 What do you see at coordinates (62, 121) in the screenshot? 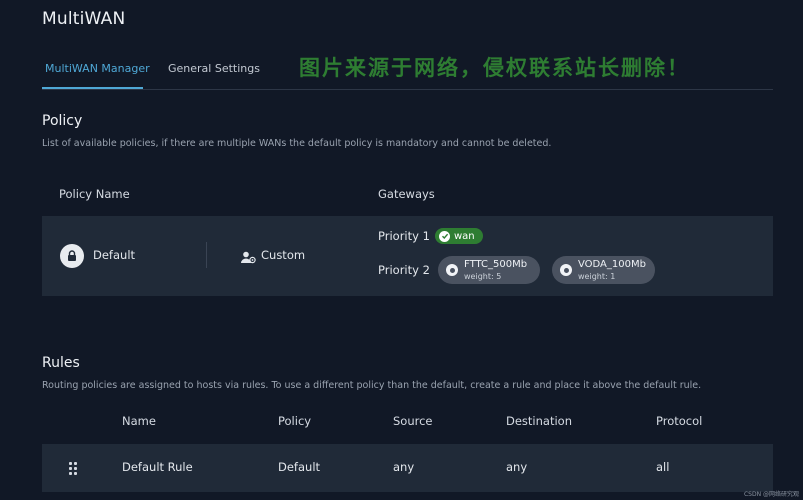
I see `policy-section-title: Policy` at bounding box center [62, 121].